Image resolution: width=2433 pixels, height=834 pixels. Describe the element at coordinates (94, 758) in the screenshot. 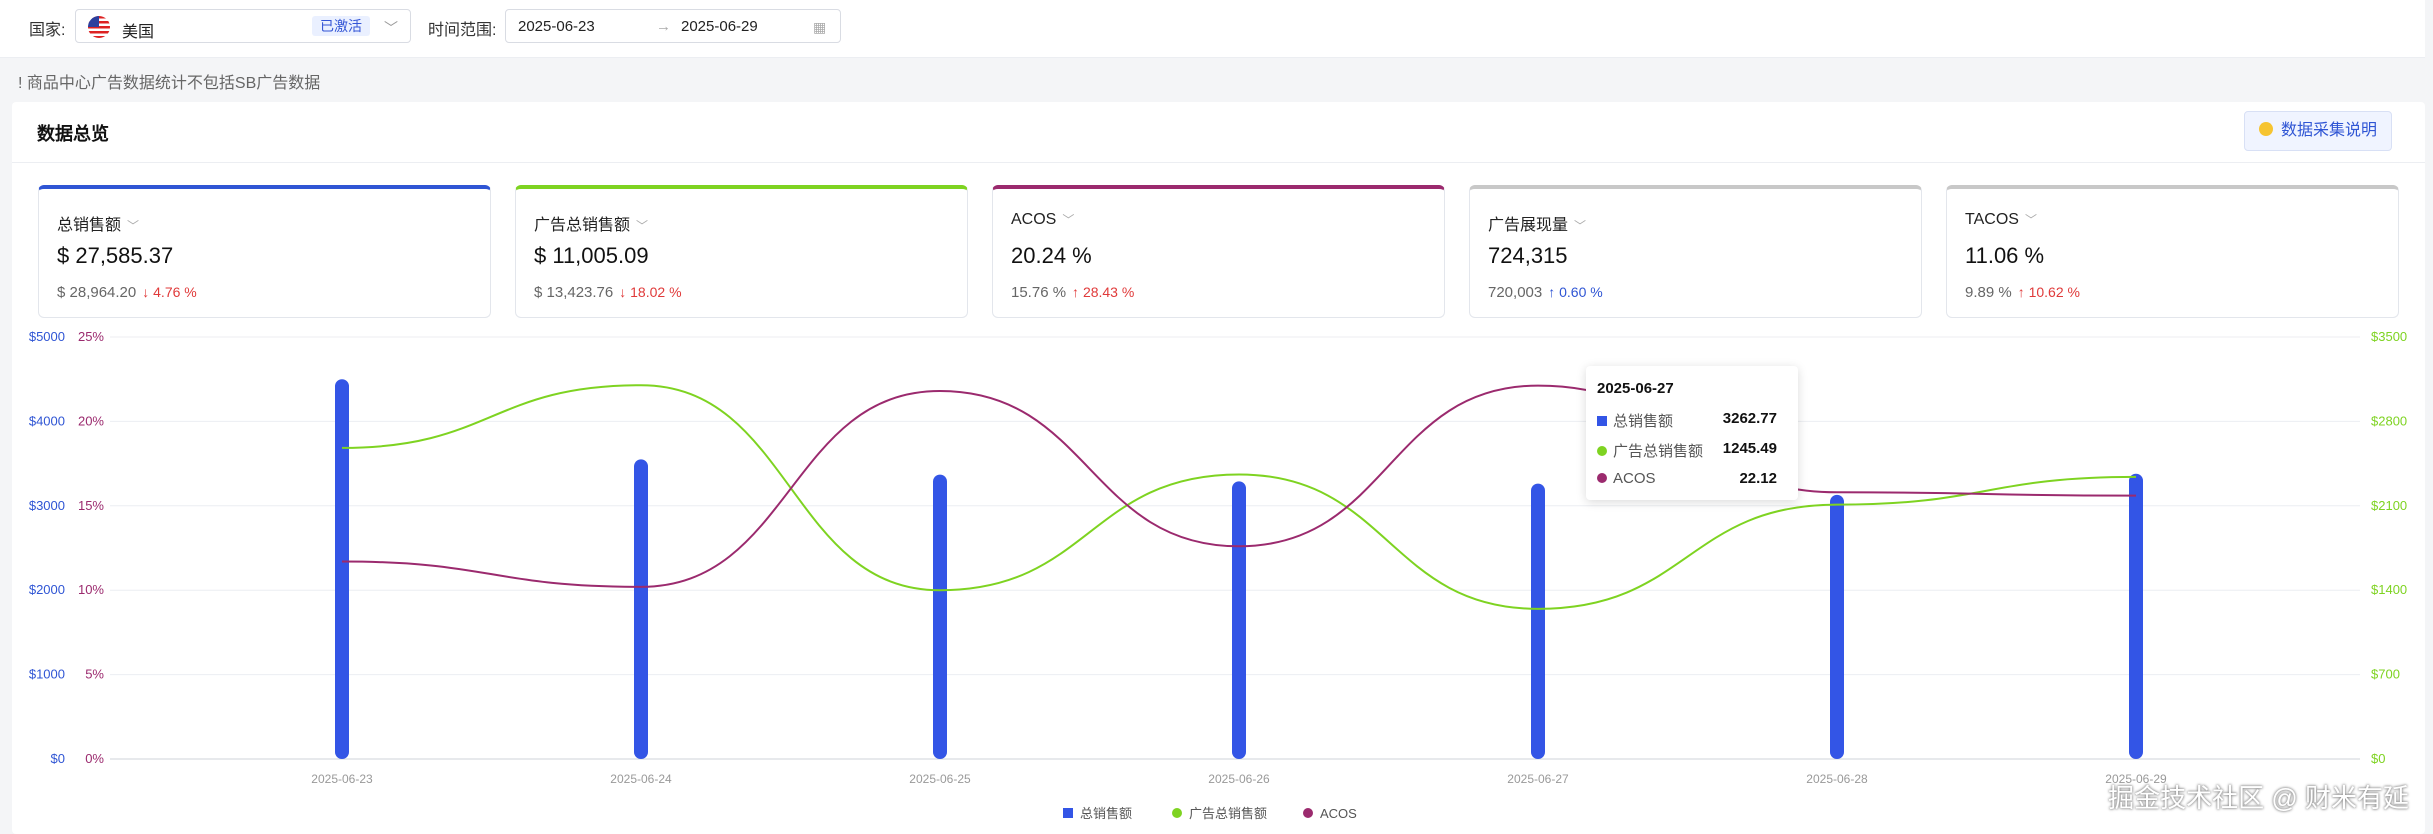

I see `y-tick-acos: 0%` at that location.